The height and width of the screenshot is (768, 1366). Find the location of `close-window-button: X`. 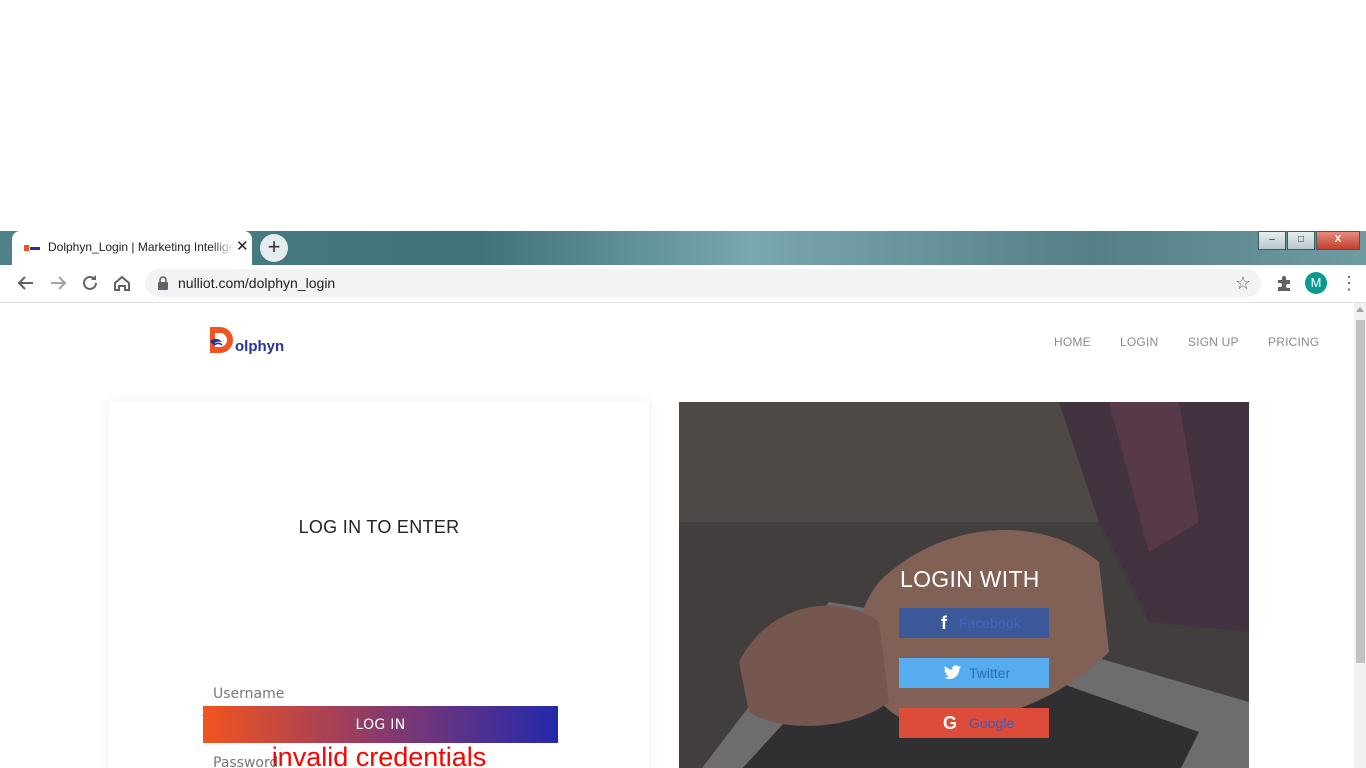

close-window-button: X is located at coordinates (1338, 240).